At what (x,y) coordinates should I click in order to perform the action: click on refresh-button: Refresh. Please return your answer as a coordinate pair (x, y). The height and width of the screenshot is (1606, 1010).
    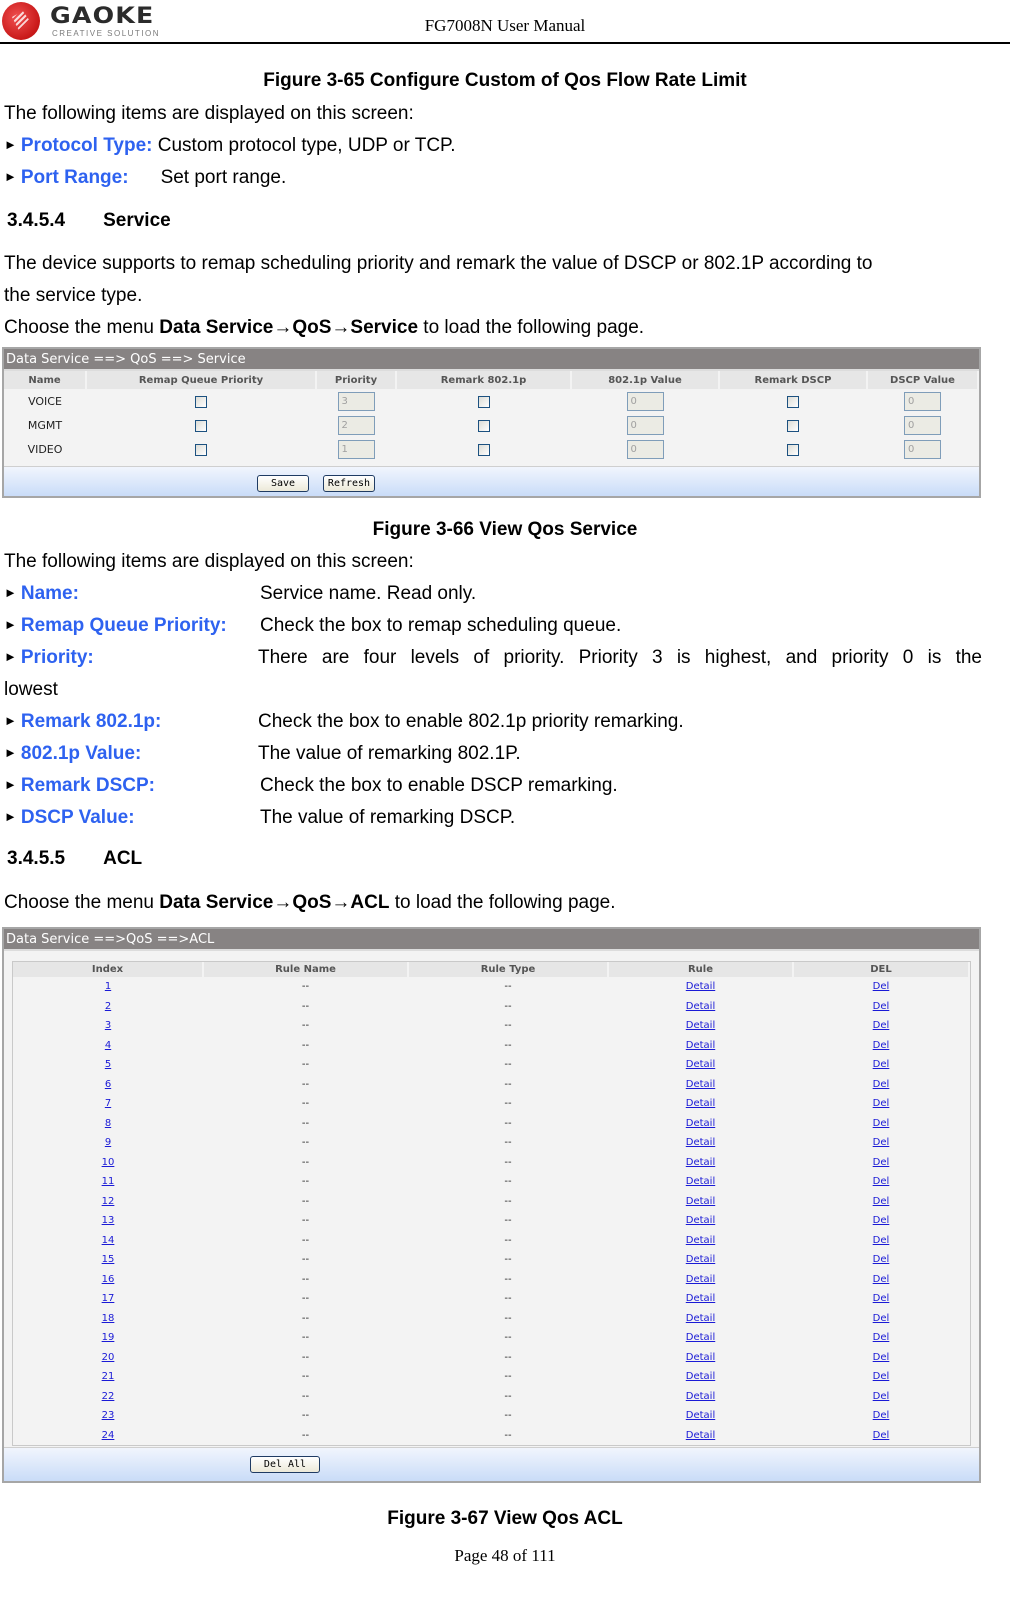
    Looking at the image, I should click on (349, 483).